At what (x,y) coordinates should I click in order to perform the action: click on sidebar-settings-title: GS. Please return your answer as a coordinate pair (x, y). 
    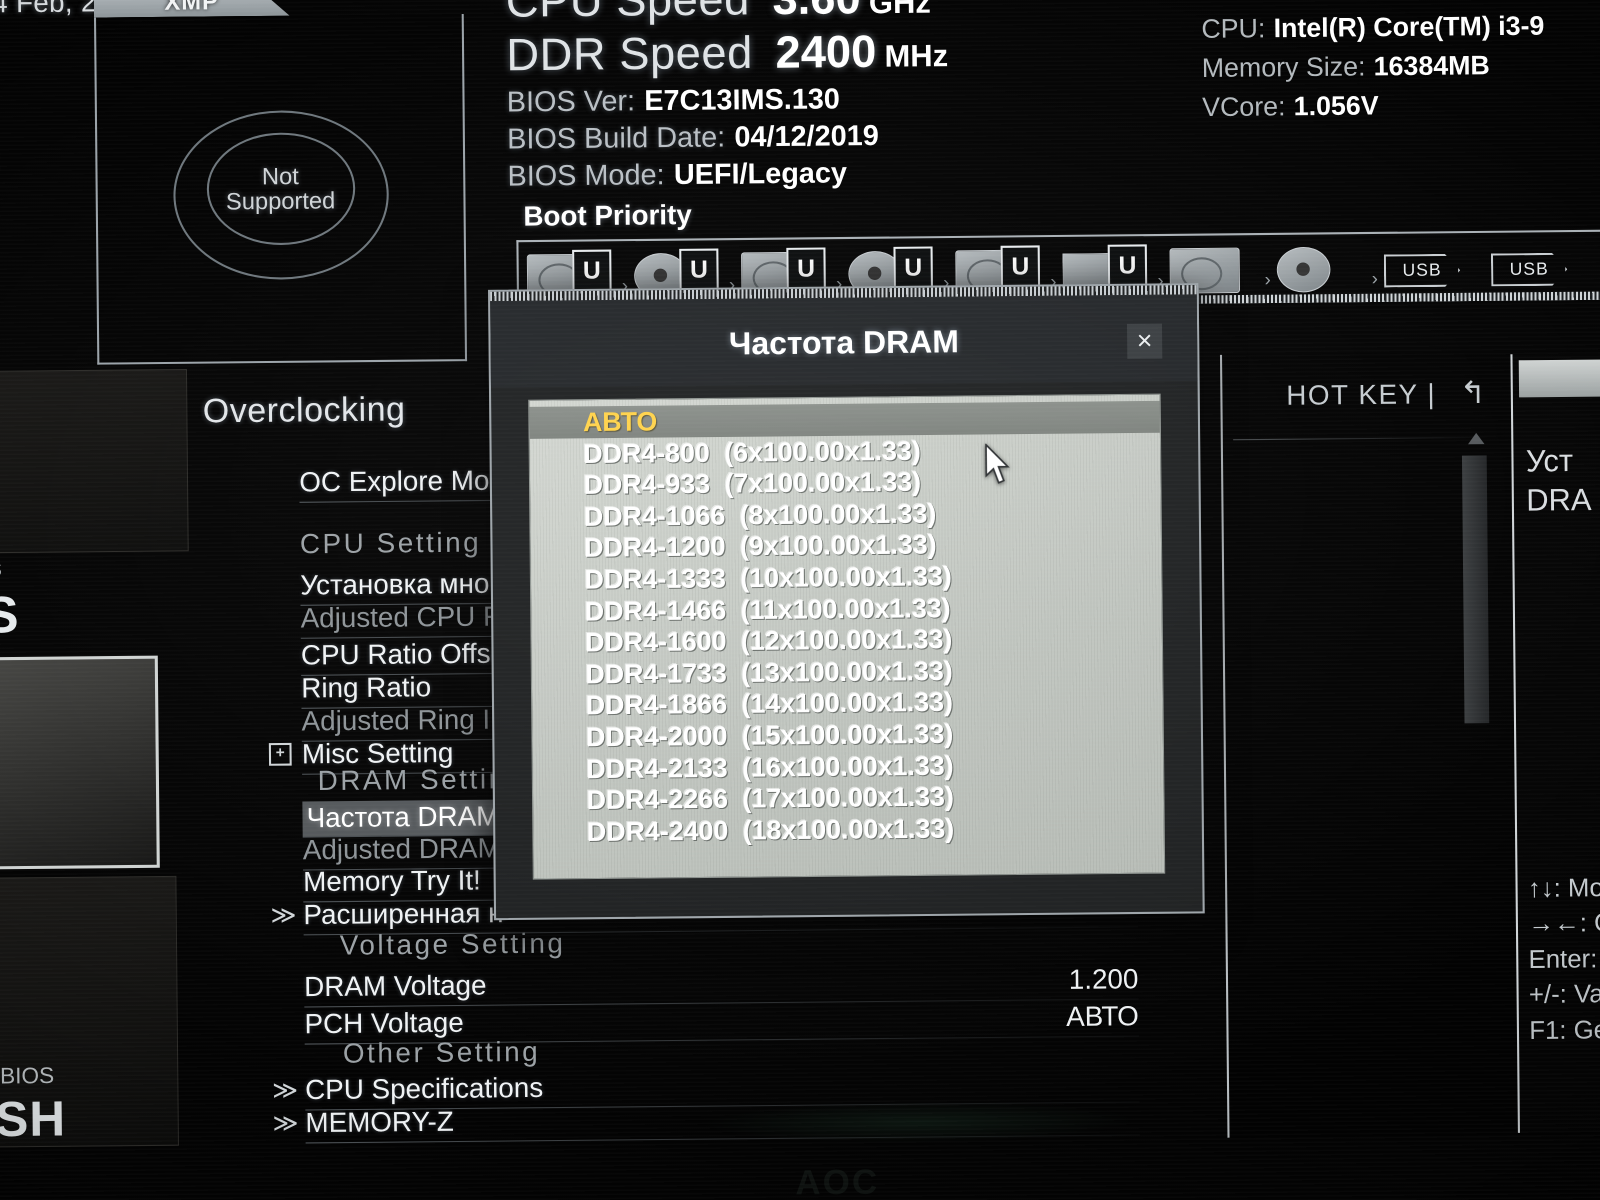
    Looking at the image, I should click on (10, 615).